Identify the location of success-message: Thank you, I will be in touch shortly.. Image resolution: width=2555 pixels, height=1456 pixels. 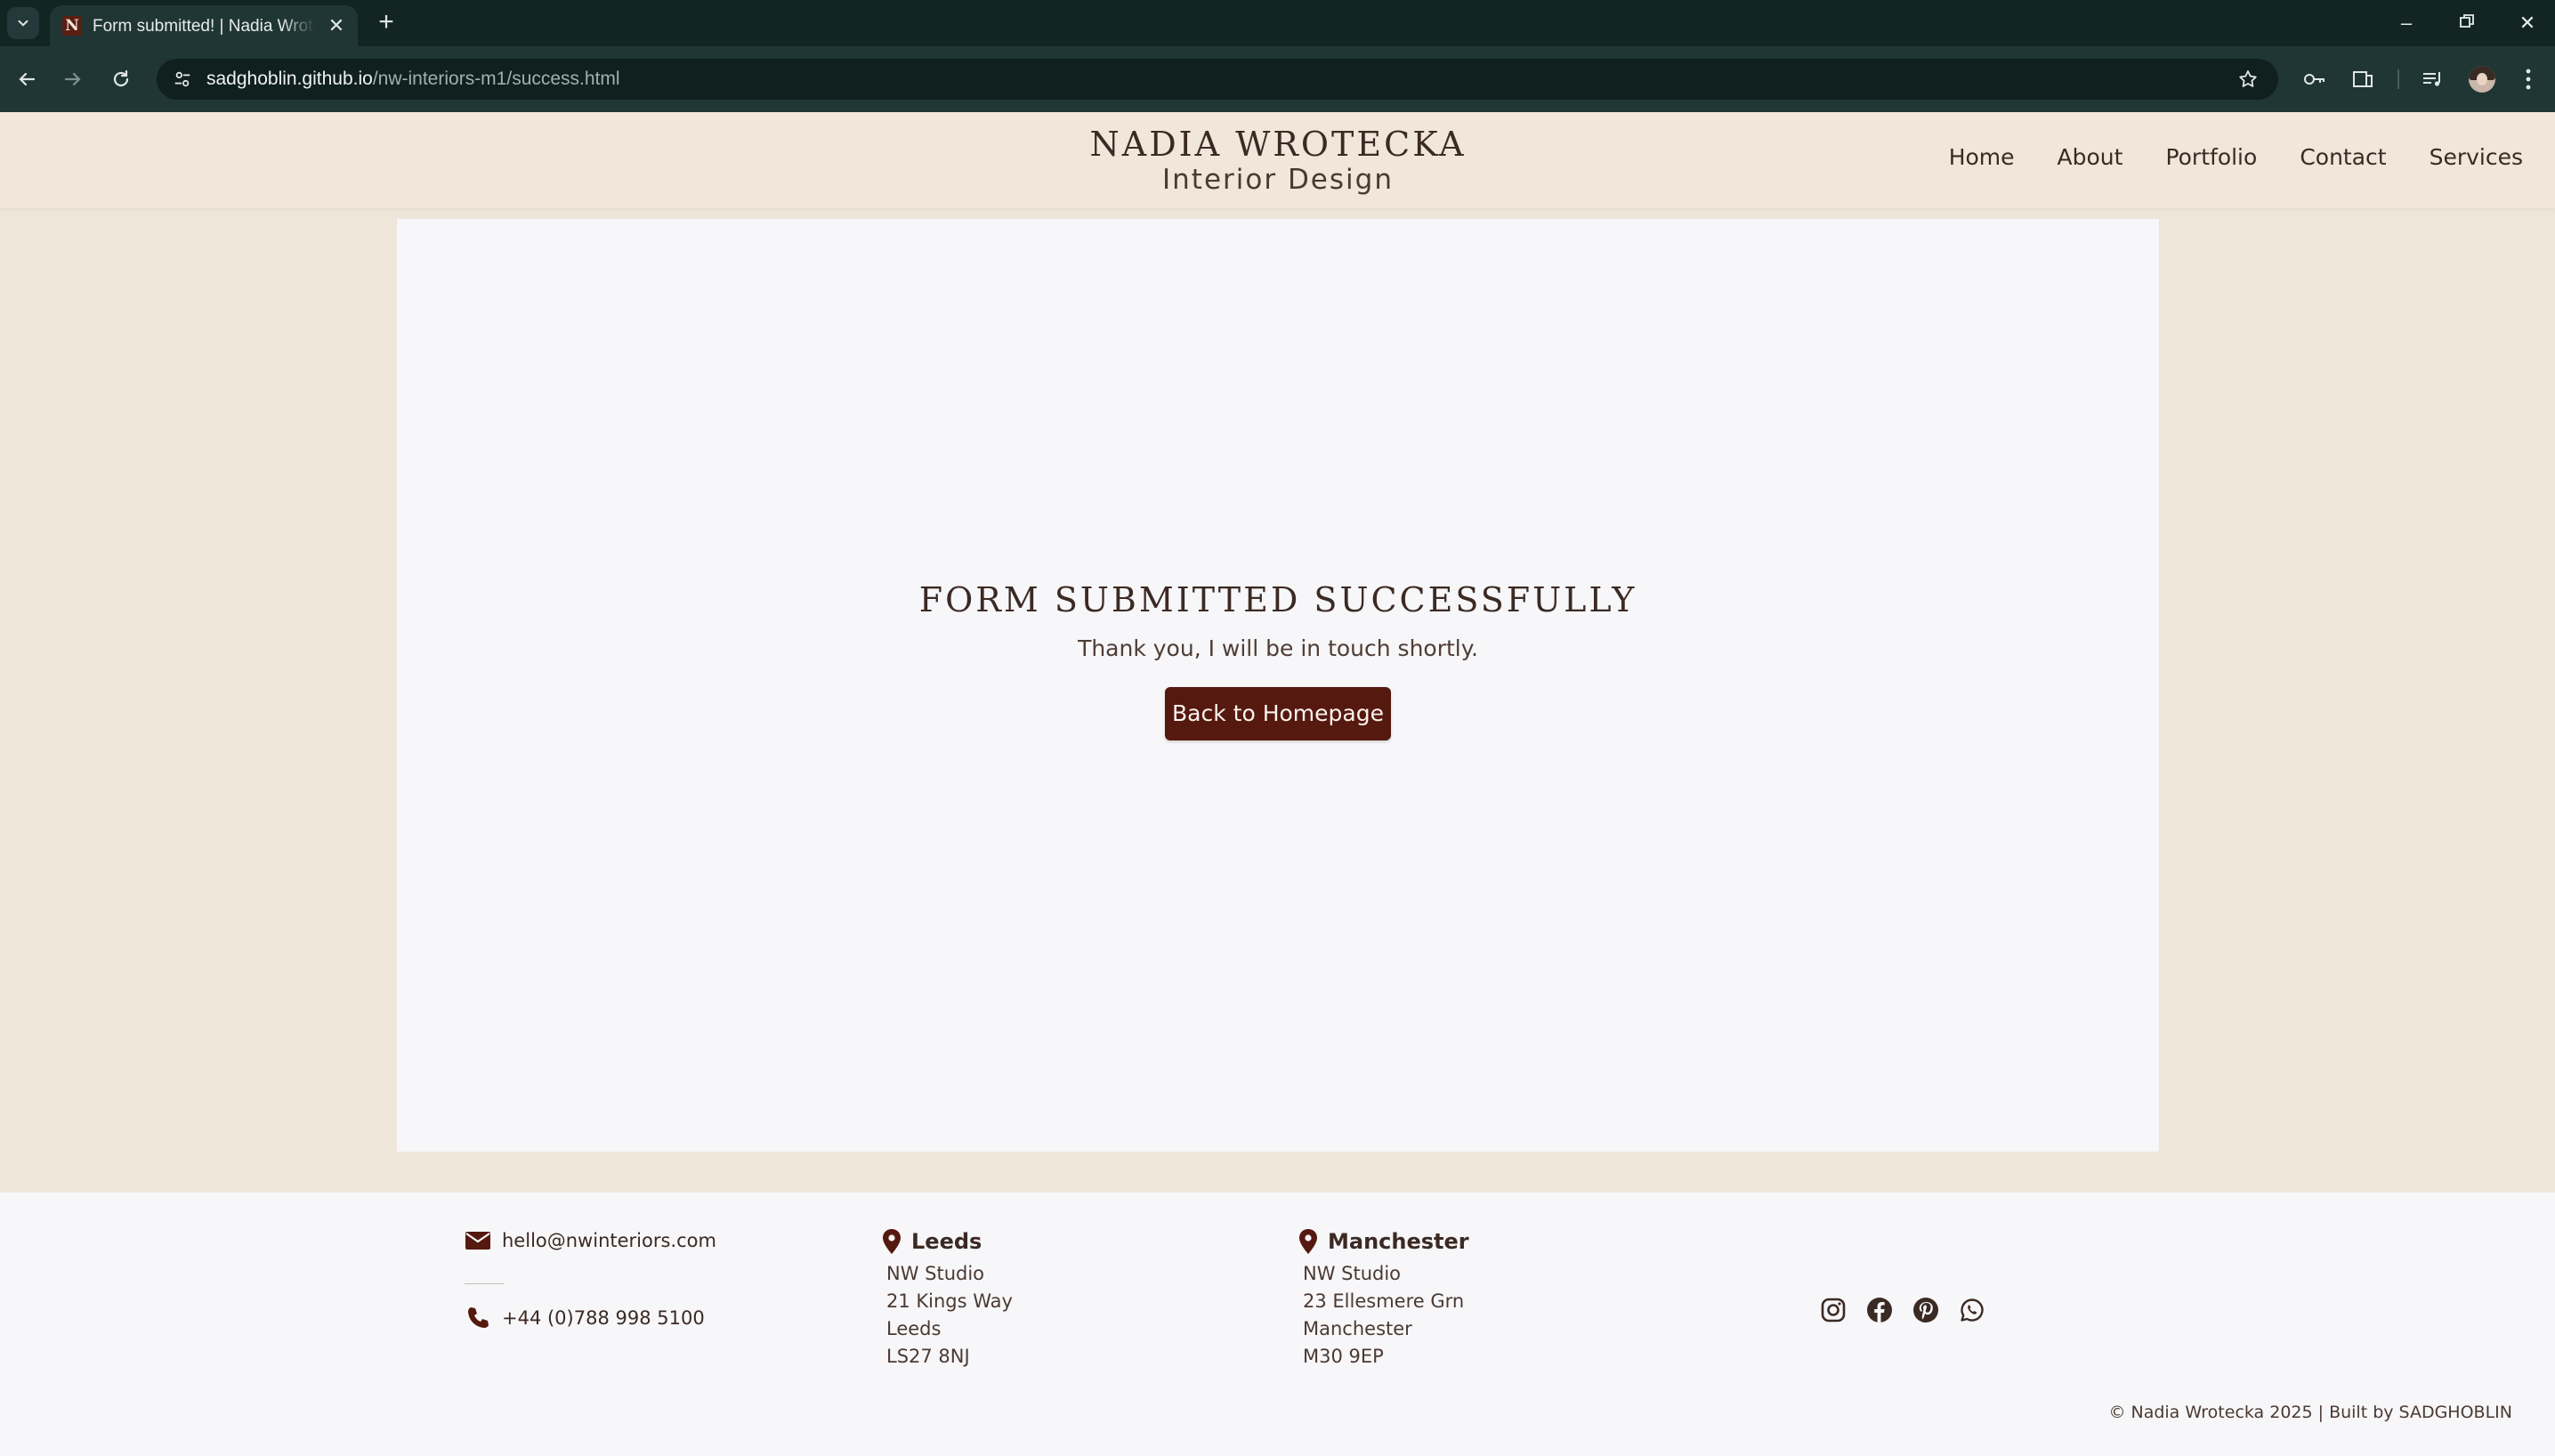
(1278, 648).